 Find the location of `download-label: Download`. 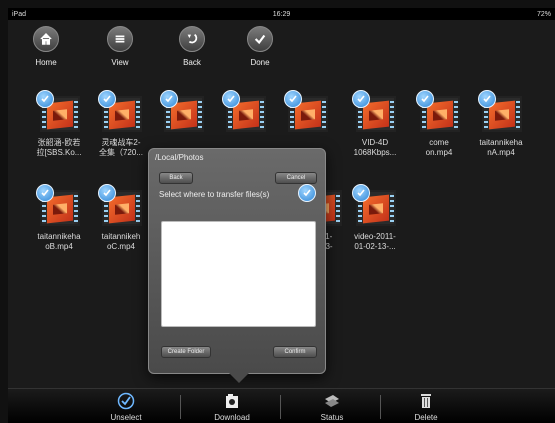

download-label: Download is located at coordinates (232, 417).